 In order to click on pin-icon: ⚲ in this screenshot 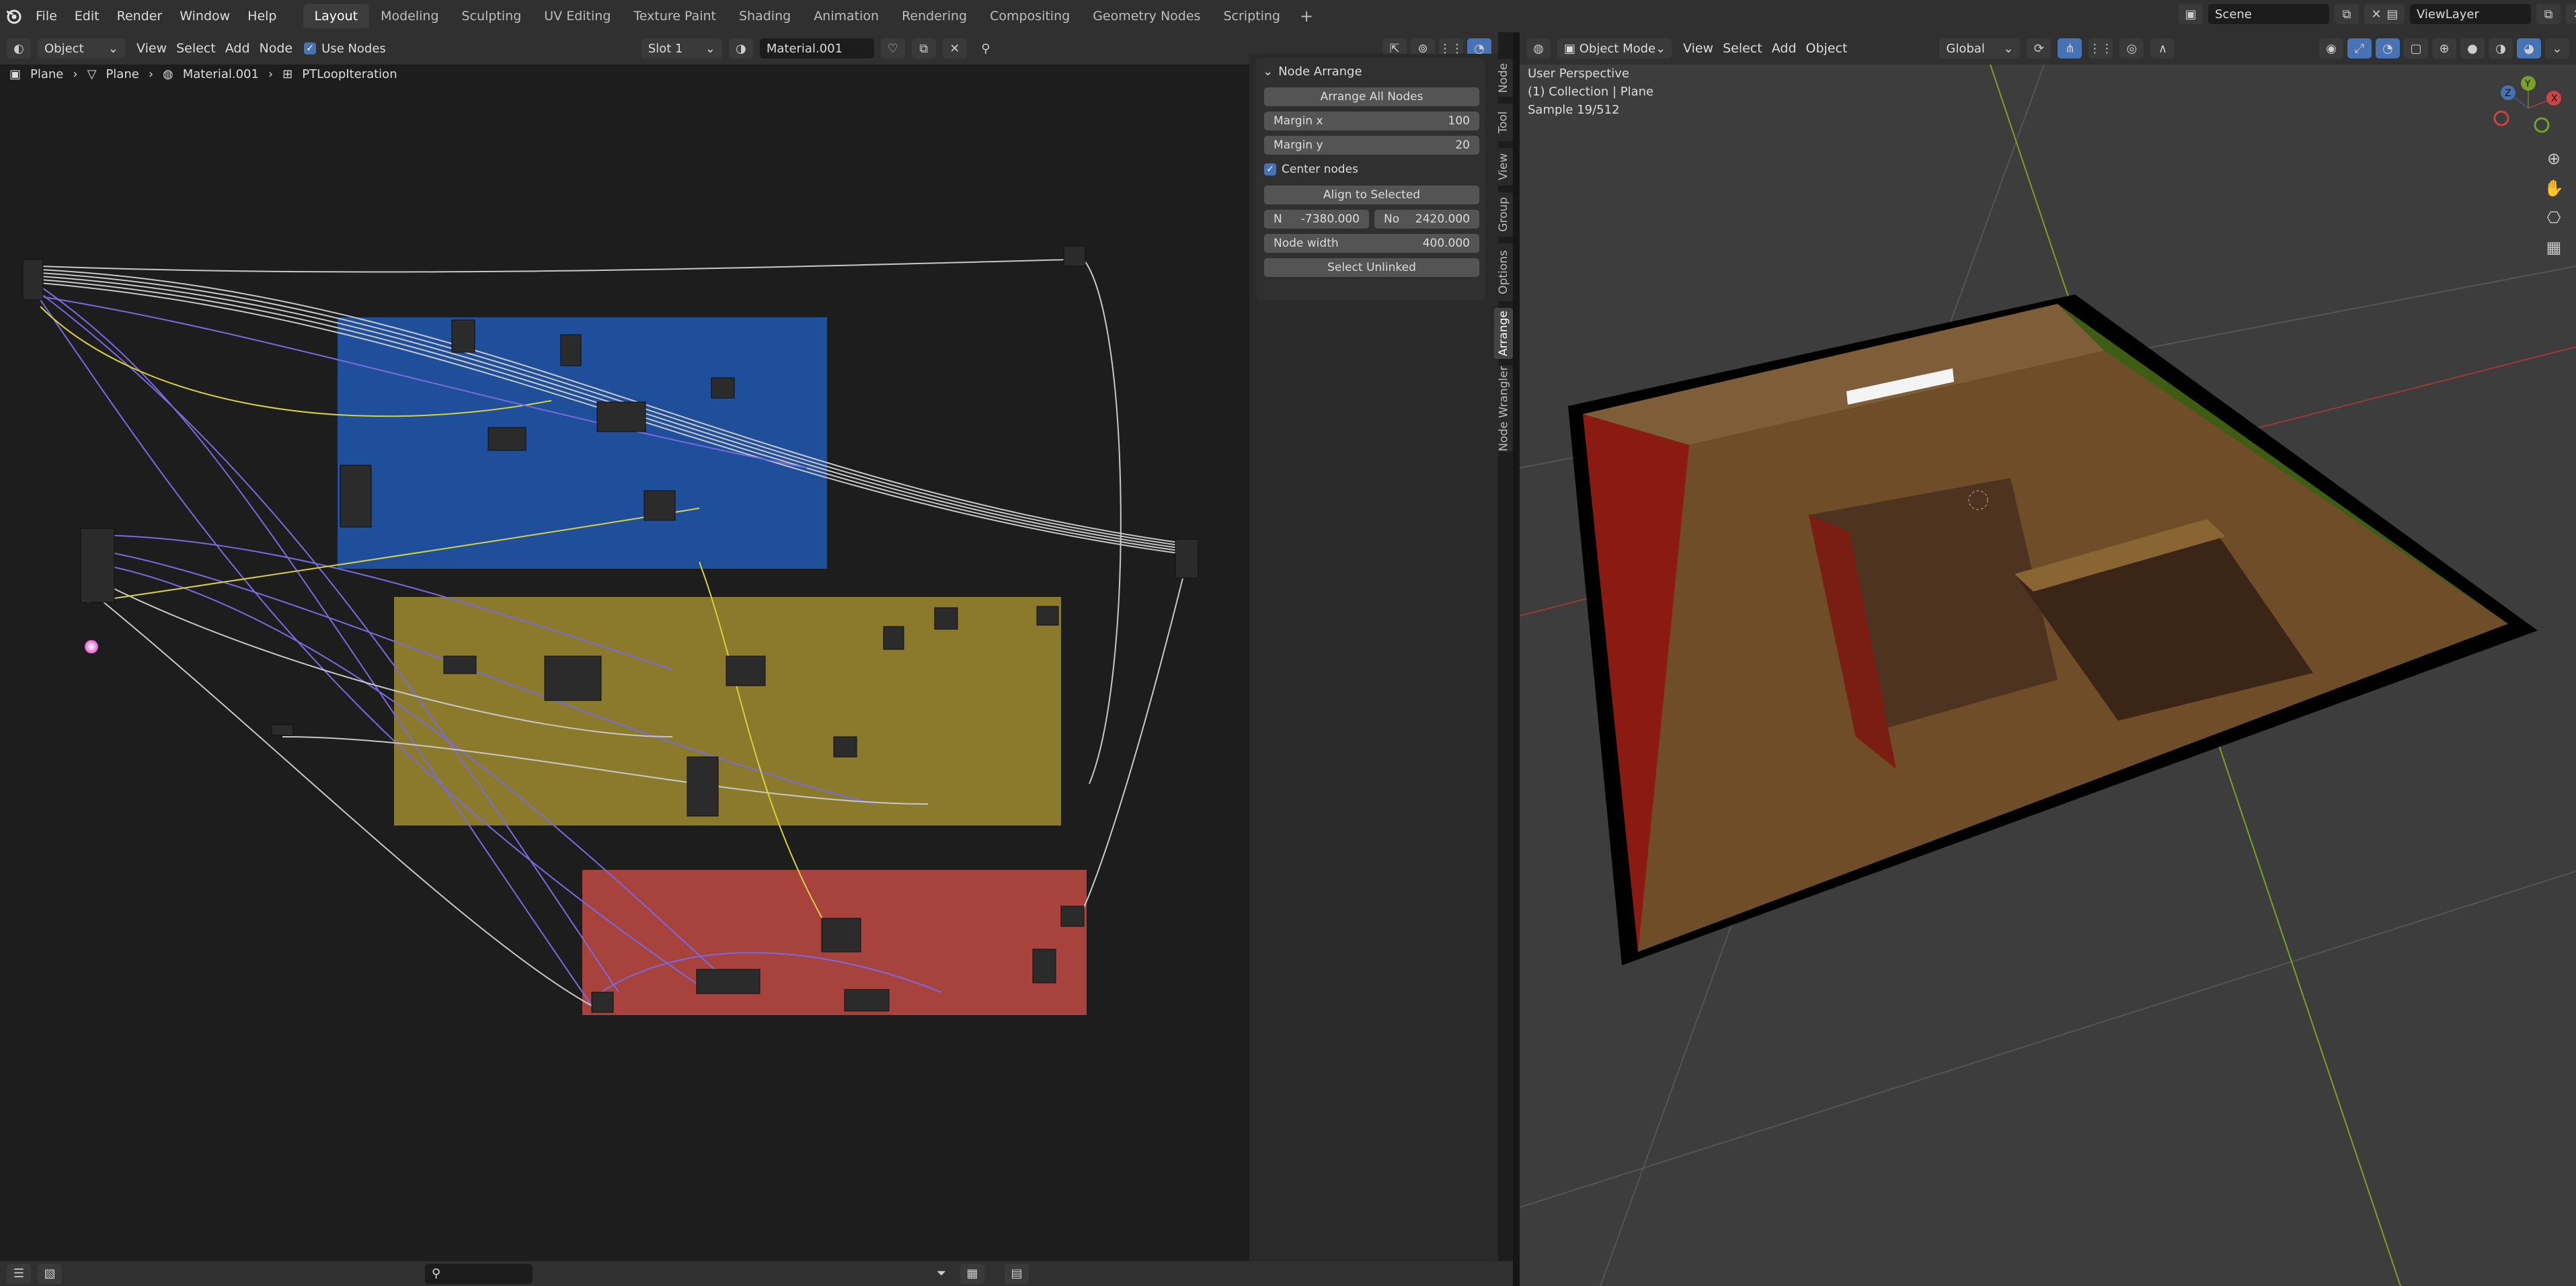, I will do `click(986, 48)`.